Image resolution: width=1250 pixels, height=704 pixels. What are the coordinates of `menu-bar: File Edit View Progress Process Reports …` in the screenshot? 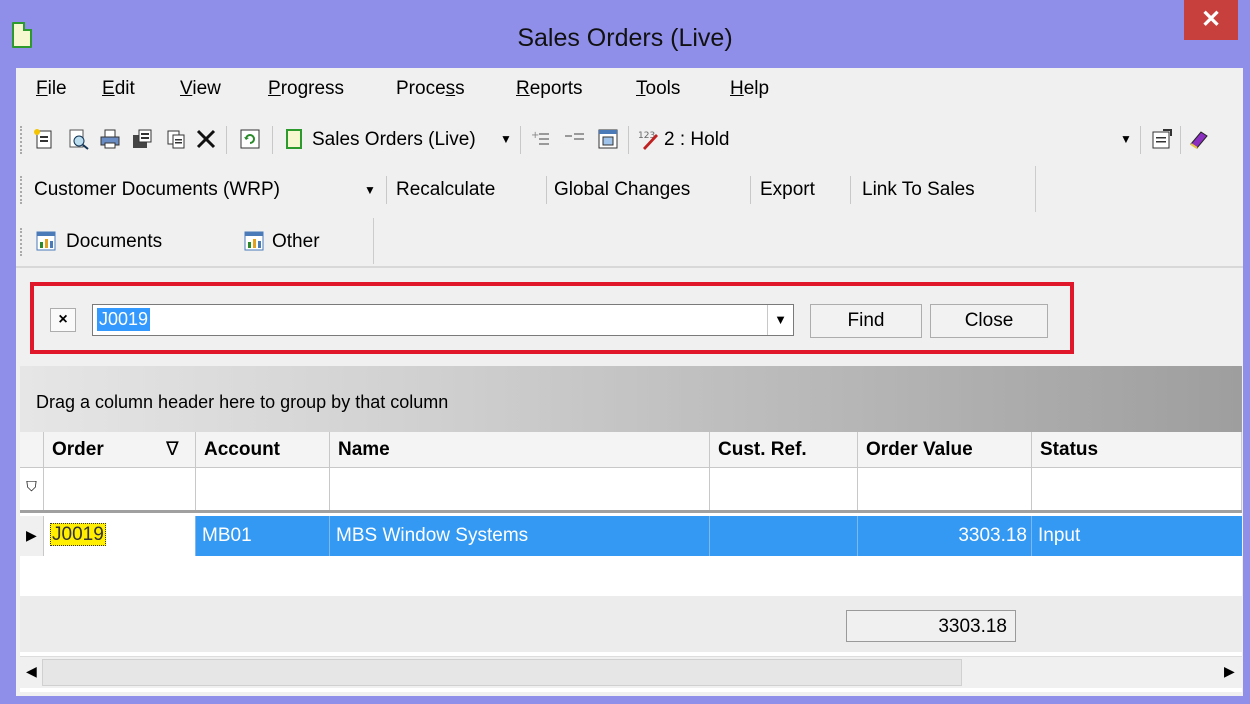 It's located at (629, 90).